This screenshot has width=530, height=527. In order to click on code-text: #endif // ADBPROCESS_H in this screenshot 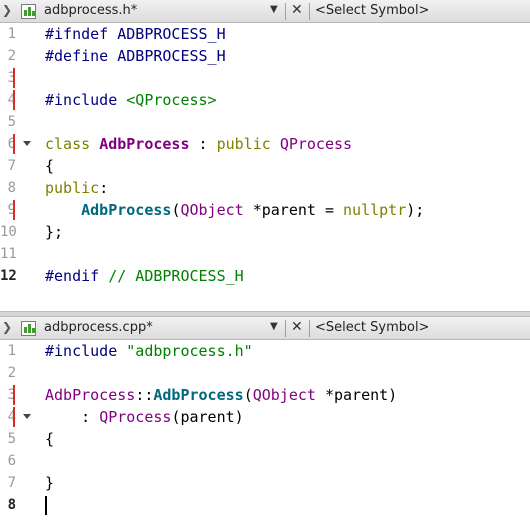, I will do `click(144, 276)`.